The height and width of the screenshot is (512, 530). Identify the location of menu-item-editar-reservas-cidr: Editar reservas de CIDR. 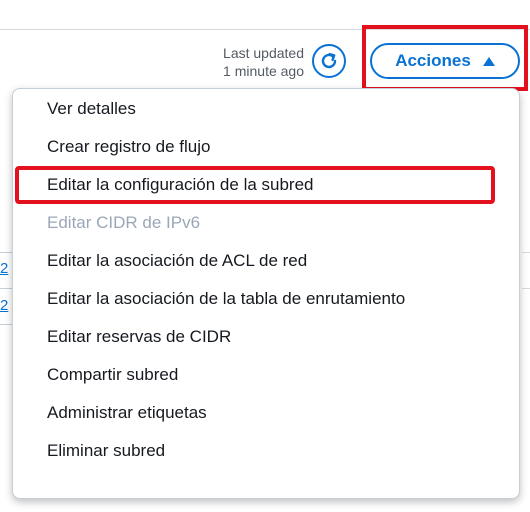
(266, 337).